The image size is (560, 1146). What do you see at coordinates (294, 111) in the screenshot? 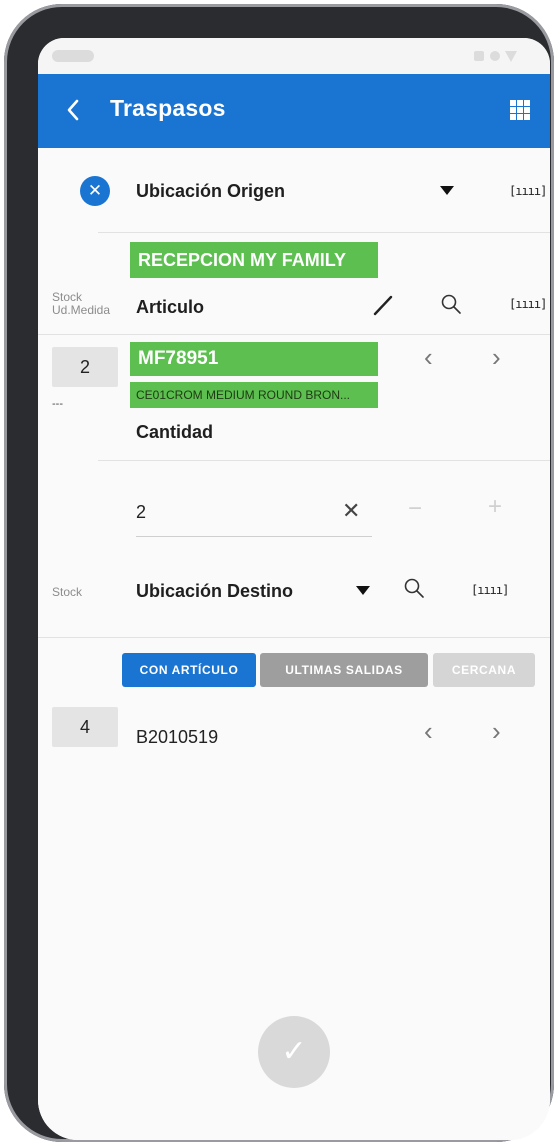
I see `app-bar: Traspasos` at bounding box center [294, 111].